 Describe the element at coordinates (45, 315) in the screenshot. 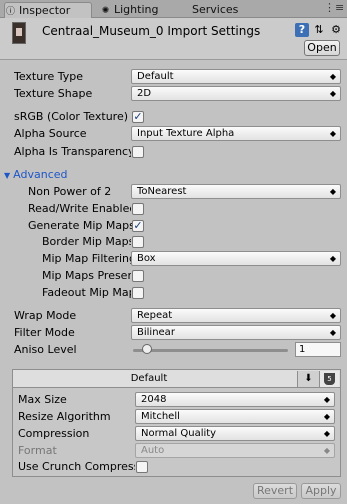

I see `wrap-mode-label: Wrap Mode` at that location.